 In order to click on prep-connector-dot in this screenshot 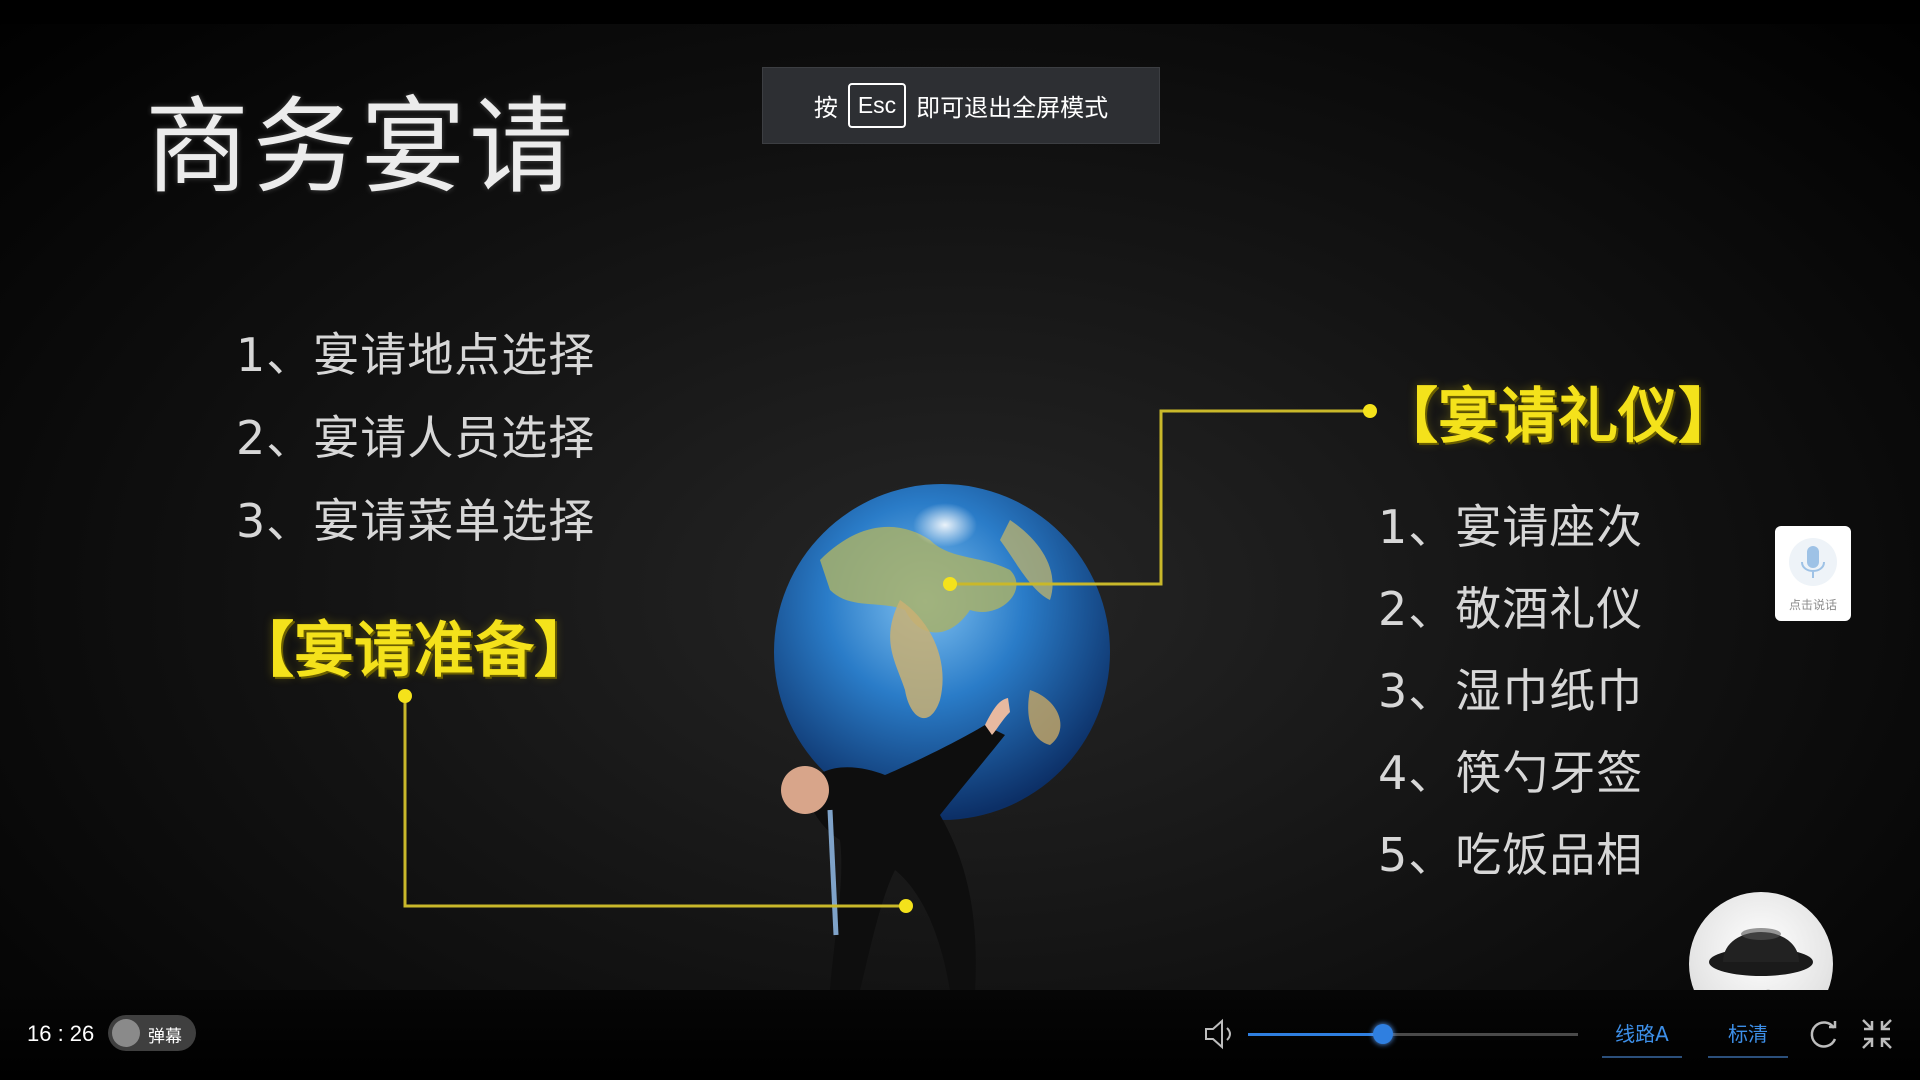, I will do `click(405, 696)`.